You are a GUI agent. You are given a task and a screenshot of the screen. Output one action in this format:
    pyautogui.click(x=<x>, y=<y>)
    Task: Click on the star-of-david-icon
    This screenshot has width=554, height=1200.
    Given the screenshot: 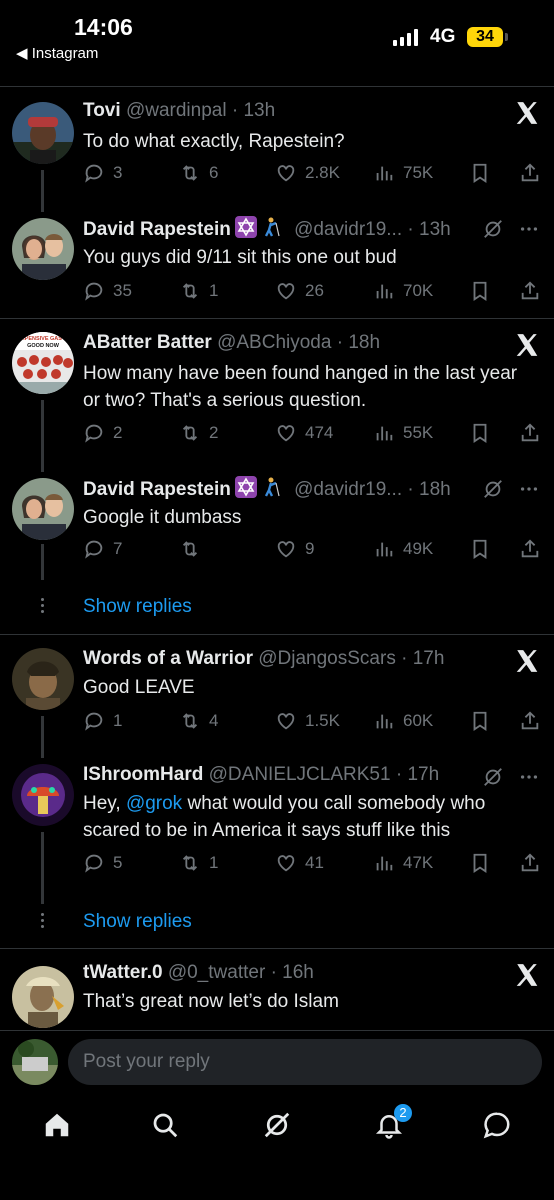 What is the action you would take?
    pyautogui.click(x=245, y=227)
    